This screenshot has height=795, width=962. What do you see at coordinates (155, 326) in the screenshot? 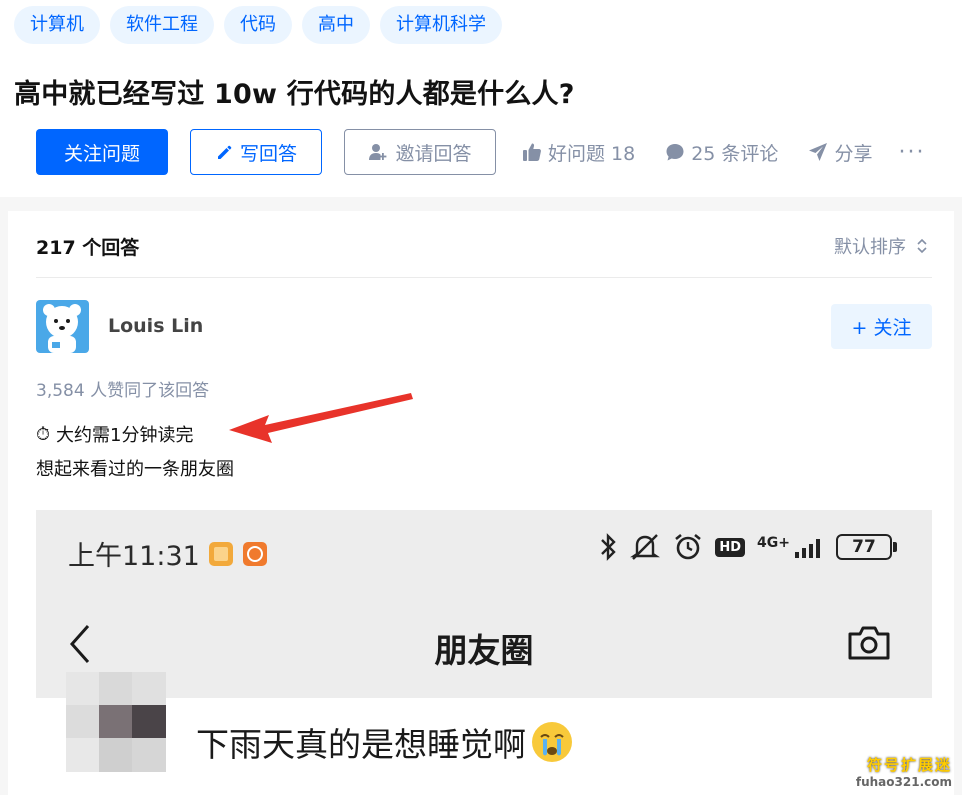
I see `author-name: Louis Lin` at bounding box center [155, 326].